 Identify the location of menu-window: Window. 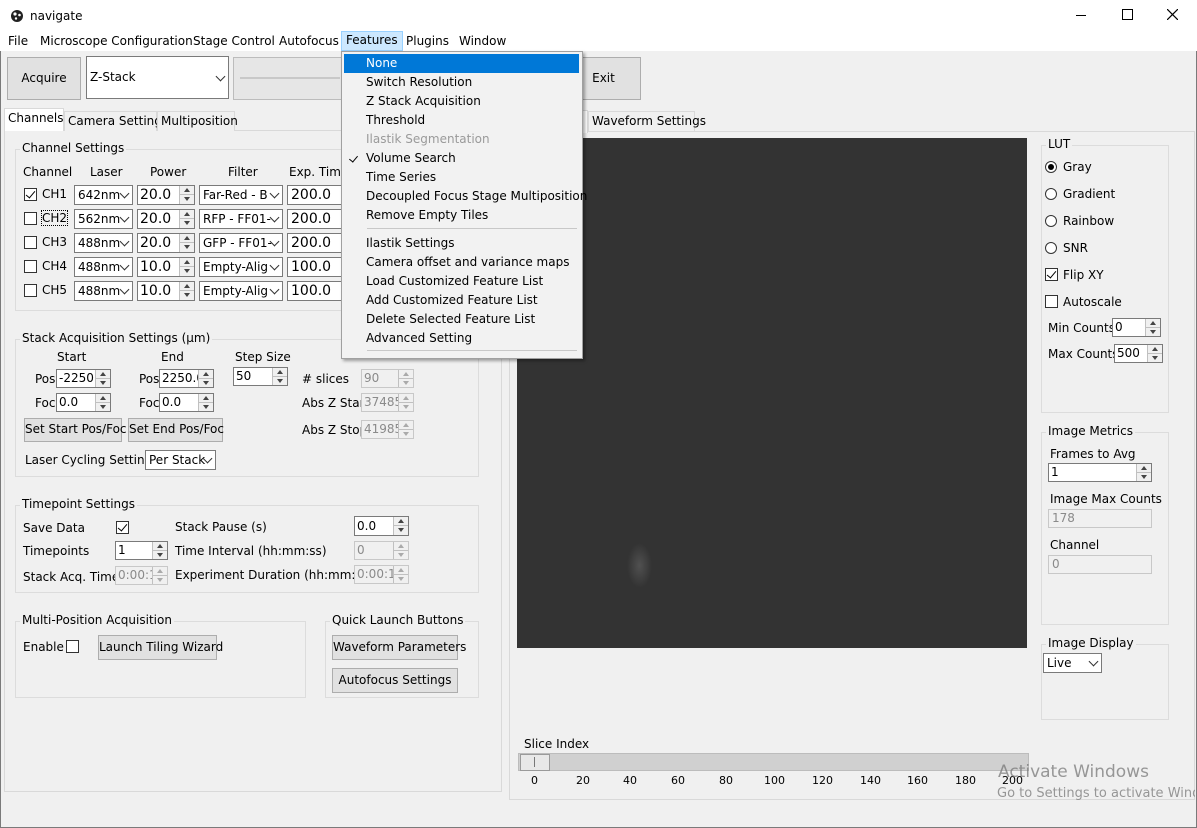
(482, 42).